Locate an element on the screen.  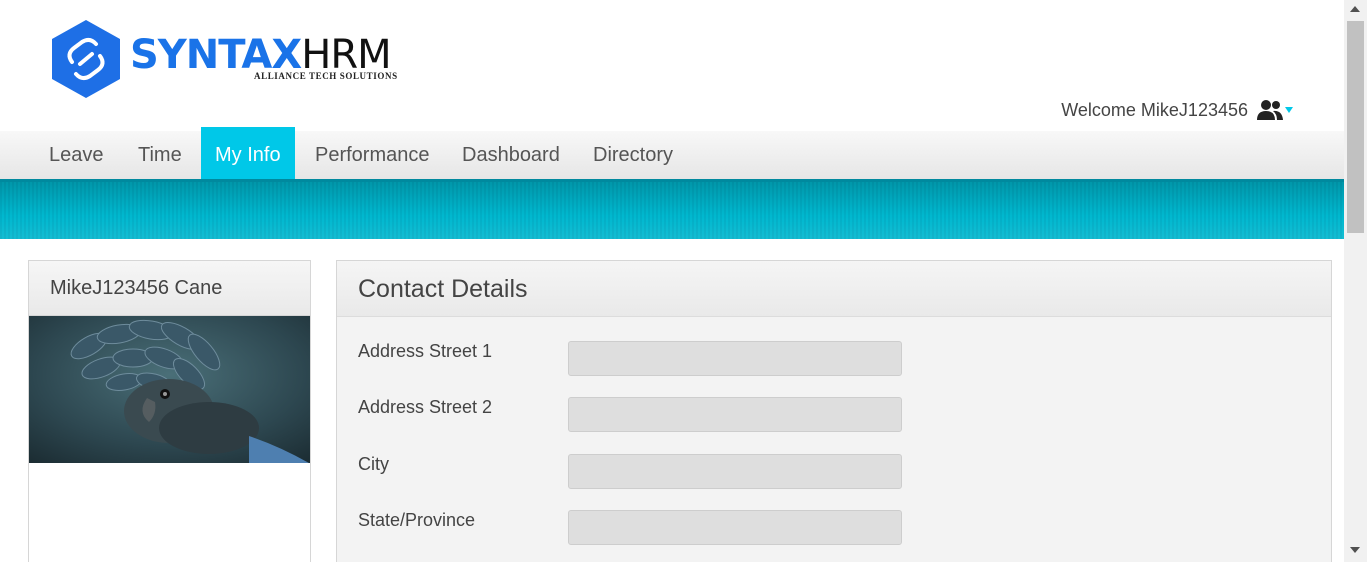
syntaxhrm-logo: SYNTAXHRM ALLIANCE TECH SOLUTIONS is located at coordinates (230, 59).